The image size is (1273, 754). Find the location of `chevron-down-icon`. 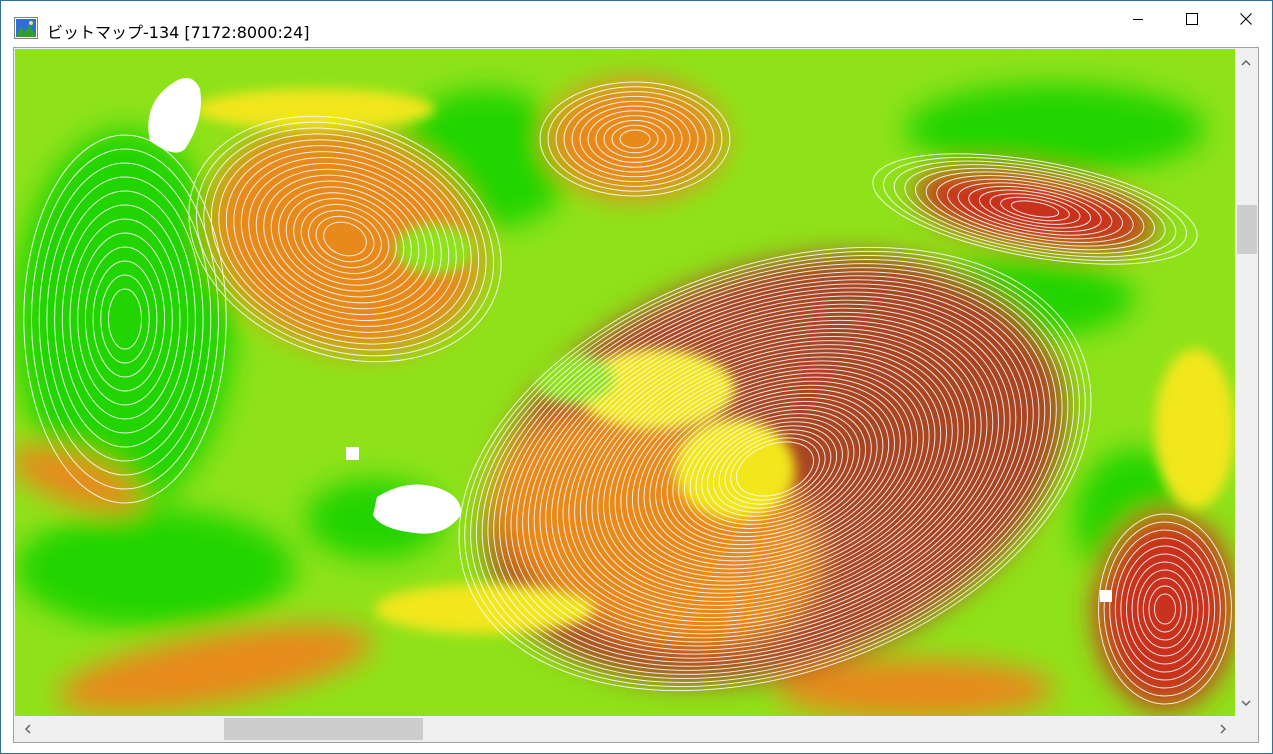

chevron-down-icon is located at coordinates (1246, 703).